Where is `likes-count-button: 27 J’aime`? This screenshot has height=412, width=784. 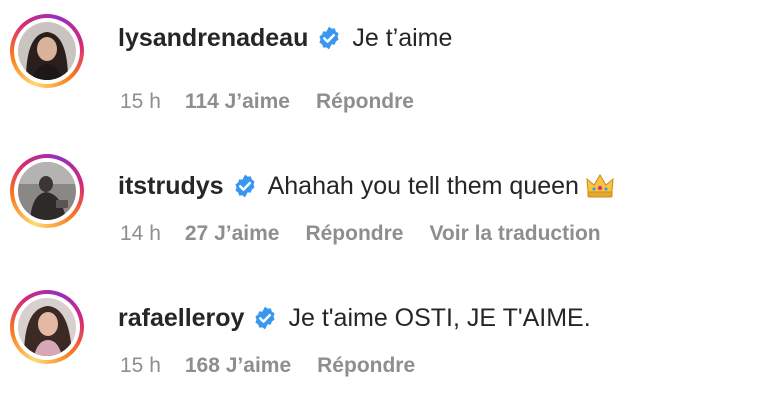
likes-count-button: 27 J’aime is located at coordinates (232, 234).